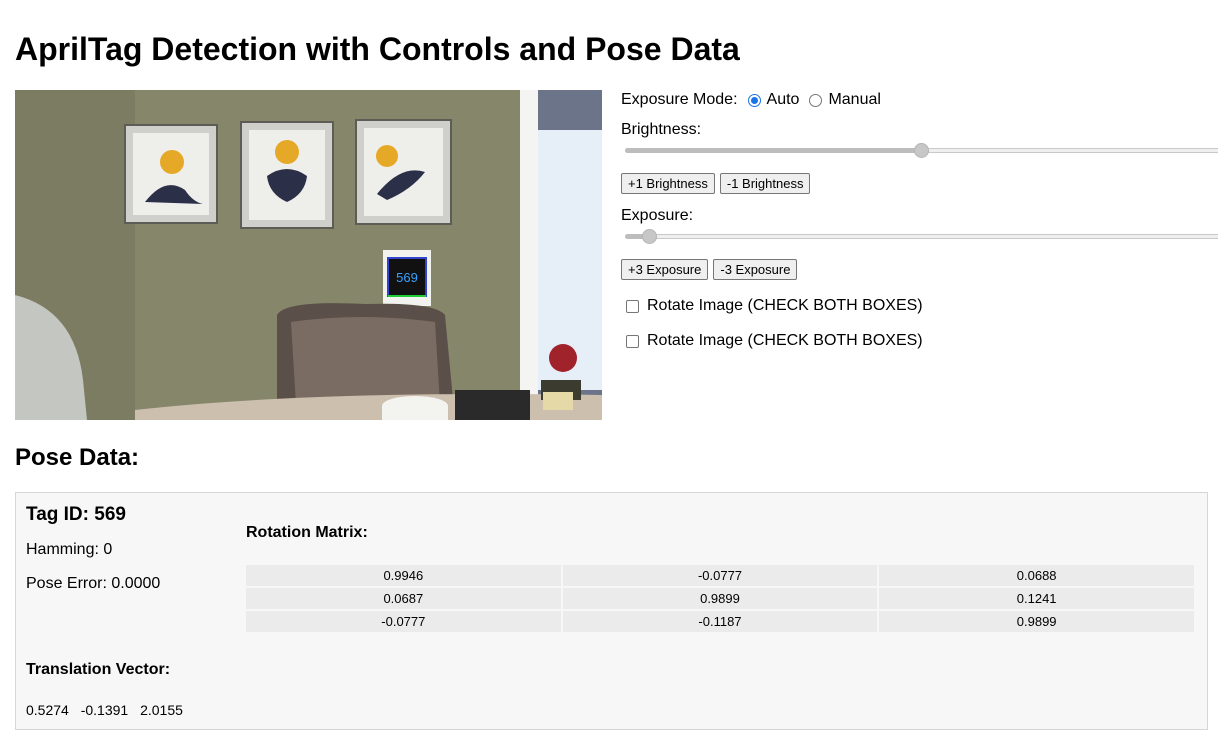  What do you see at coordinates (307, 532) in the screenshot?
I see `rotation-matrix-title: Rotation Matrix:` at bounding box center [307, 532].